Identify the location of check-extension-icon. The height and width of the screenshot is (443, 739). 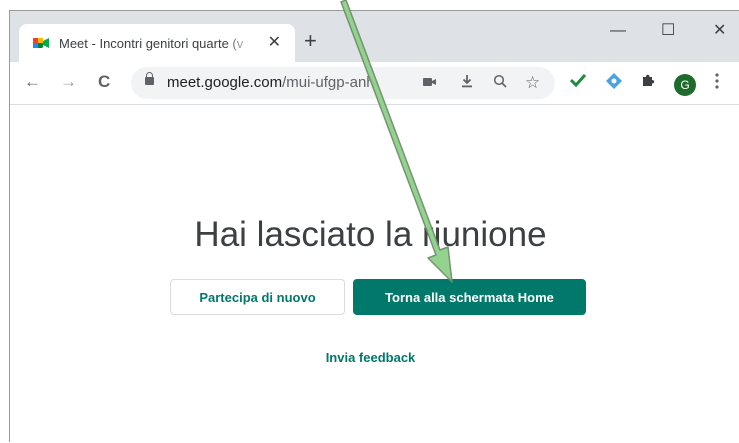
(578, 83).